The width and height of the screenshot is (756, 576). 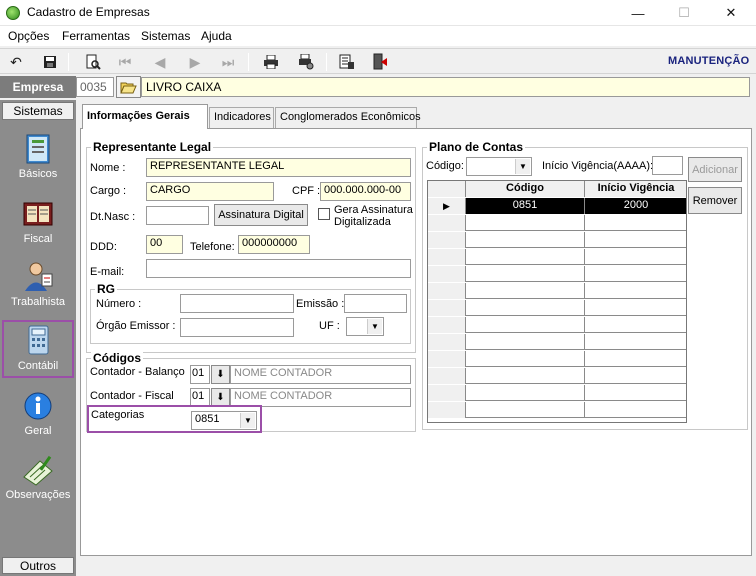 I want to click on remover-button: Remover, so click(x=715, y=200).